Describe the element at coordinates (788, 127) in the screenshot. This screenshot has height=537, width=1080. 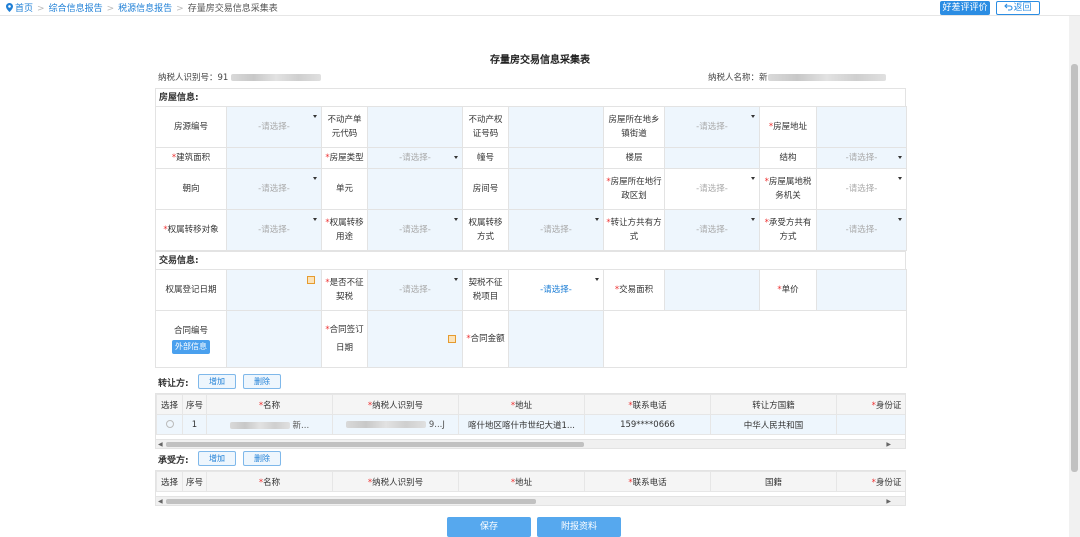
I see `label-address: *房屋地址` at that location.